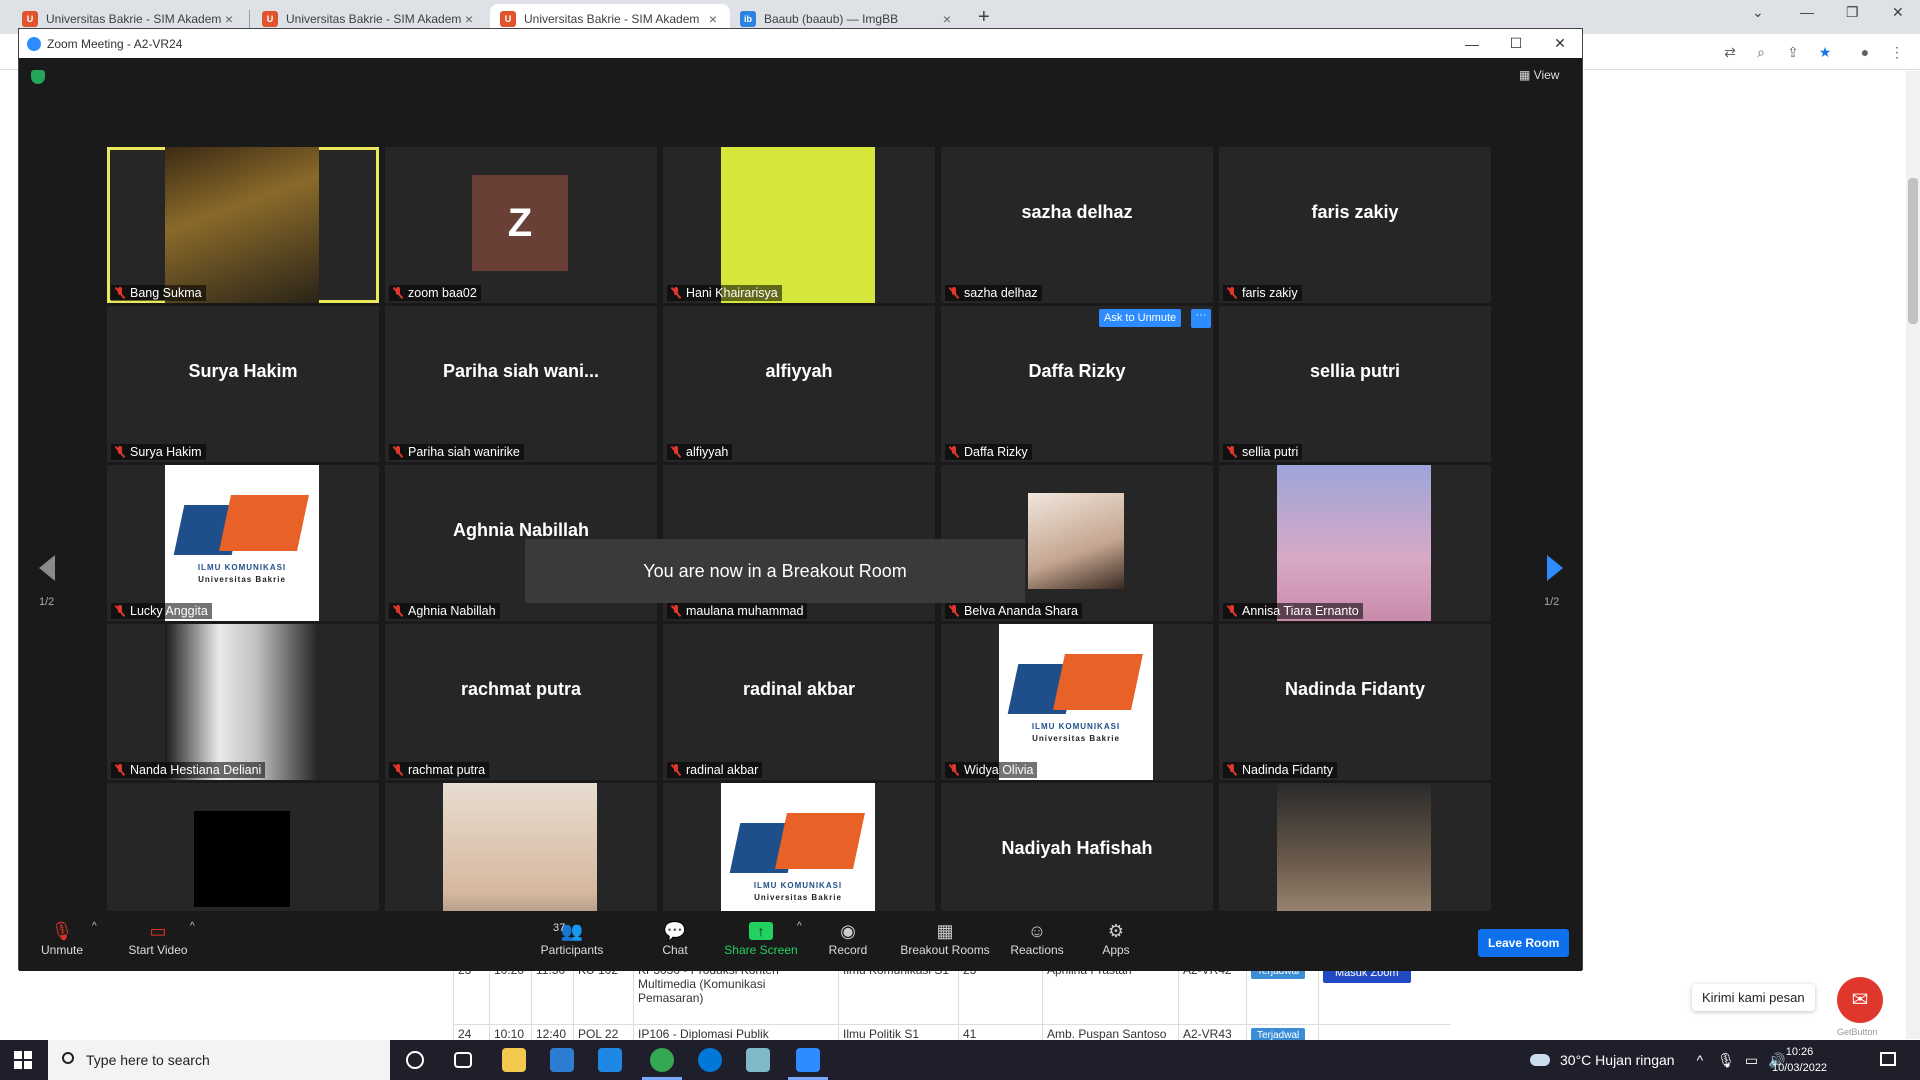  What do you see at coordinates (62, 938) in the screenshot?
I see `unmute-button: 🎙 Unmute` at bounding box center [62, 938].